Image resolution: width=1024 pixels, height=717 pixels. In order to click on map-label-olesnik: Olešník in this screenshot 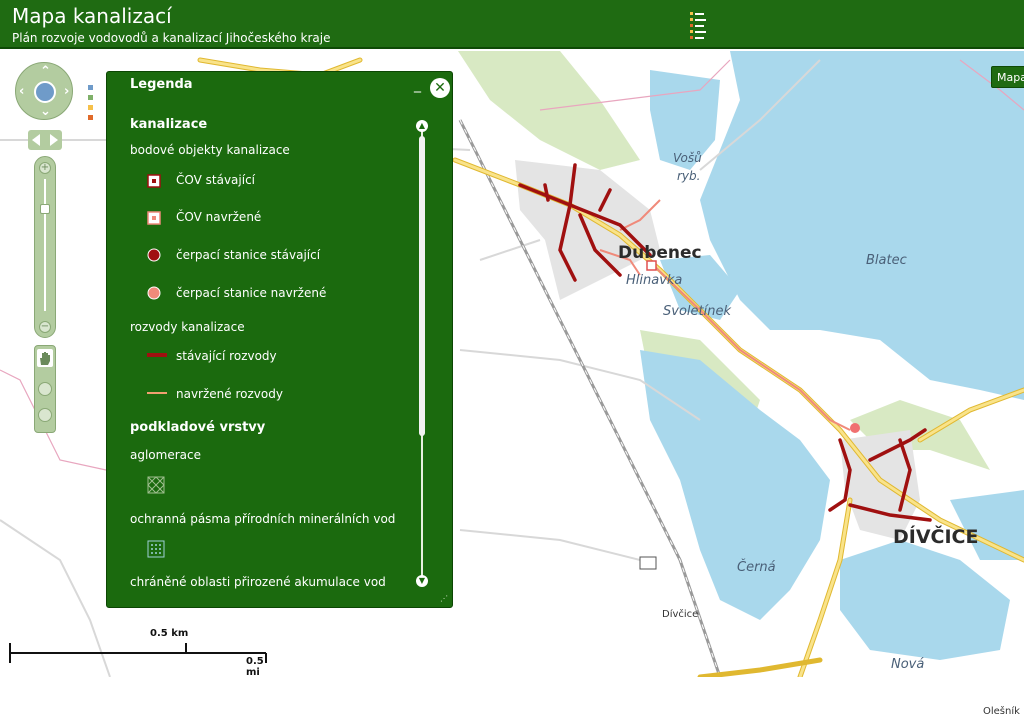, I will do `click(1001, 711)`.